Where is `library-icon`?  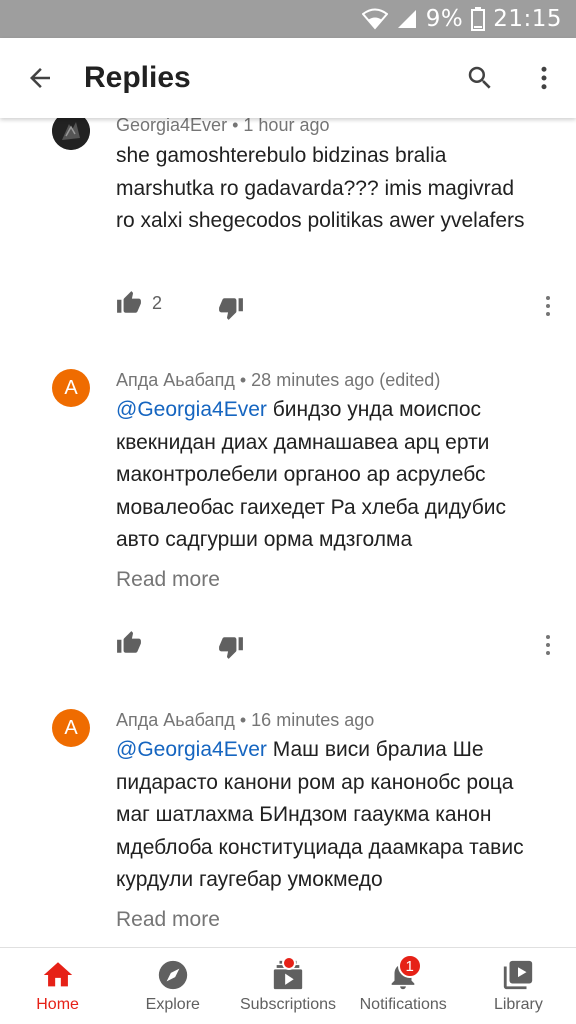
library-icon is located at coordinates (518, 975).